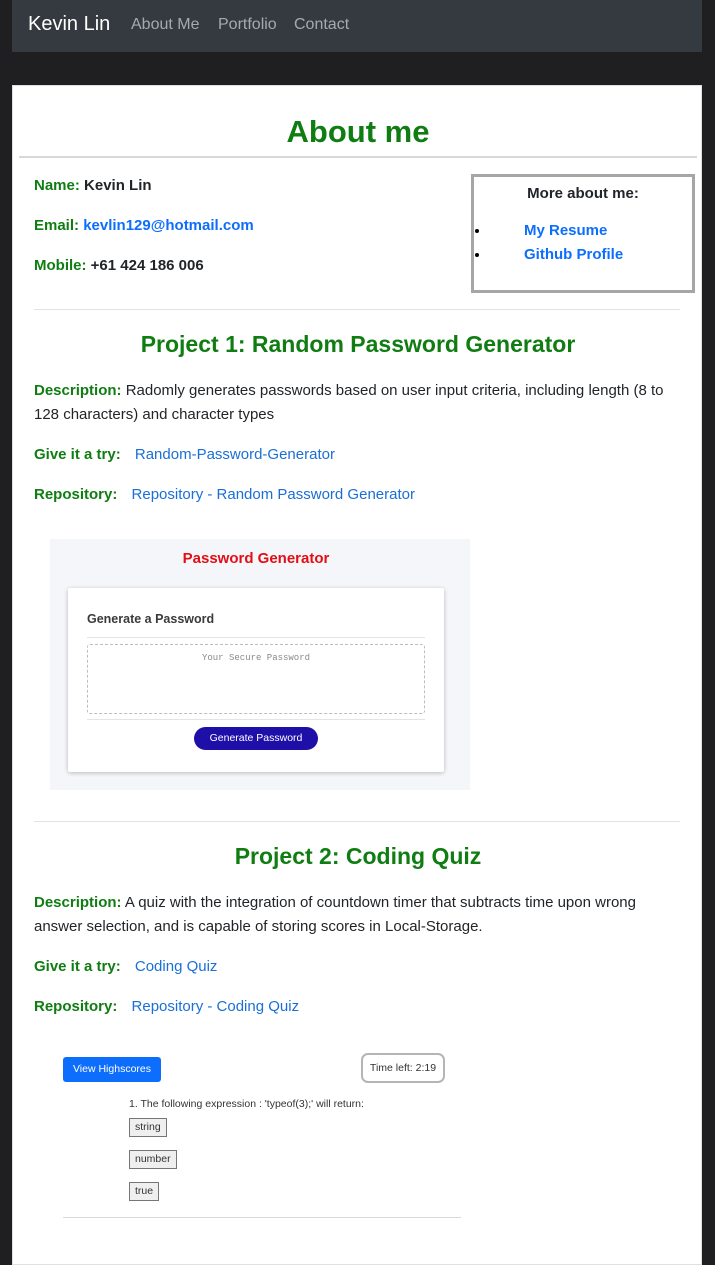  Describe the element at coordinates (256, 738) in the screenshot. I see `pg-generate-button: Generate Password` at that location.